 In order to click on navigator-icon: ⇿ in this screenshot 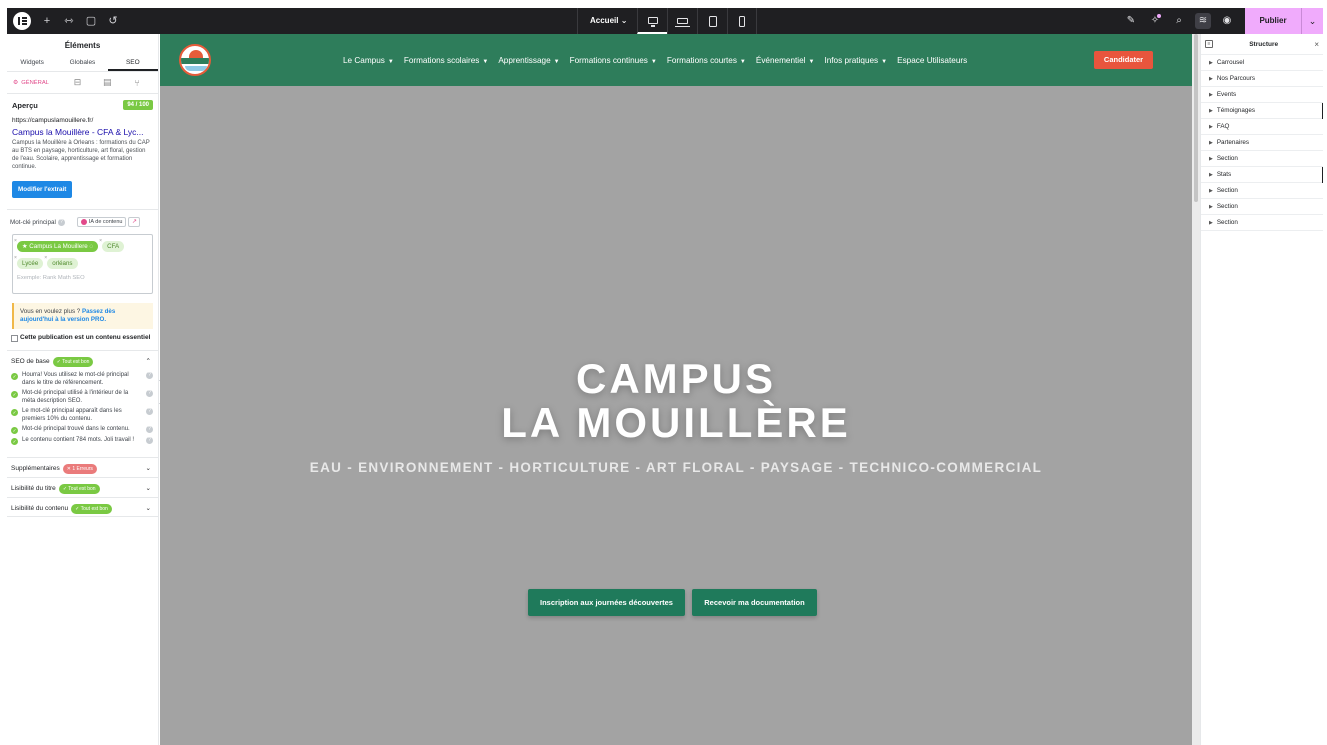, I will do `click(69, 21)`.